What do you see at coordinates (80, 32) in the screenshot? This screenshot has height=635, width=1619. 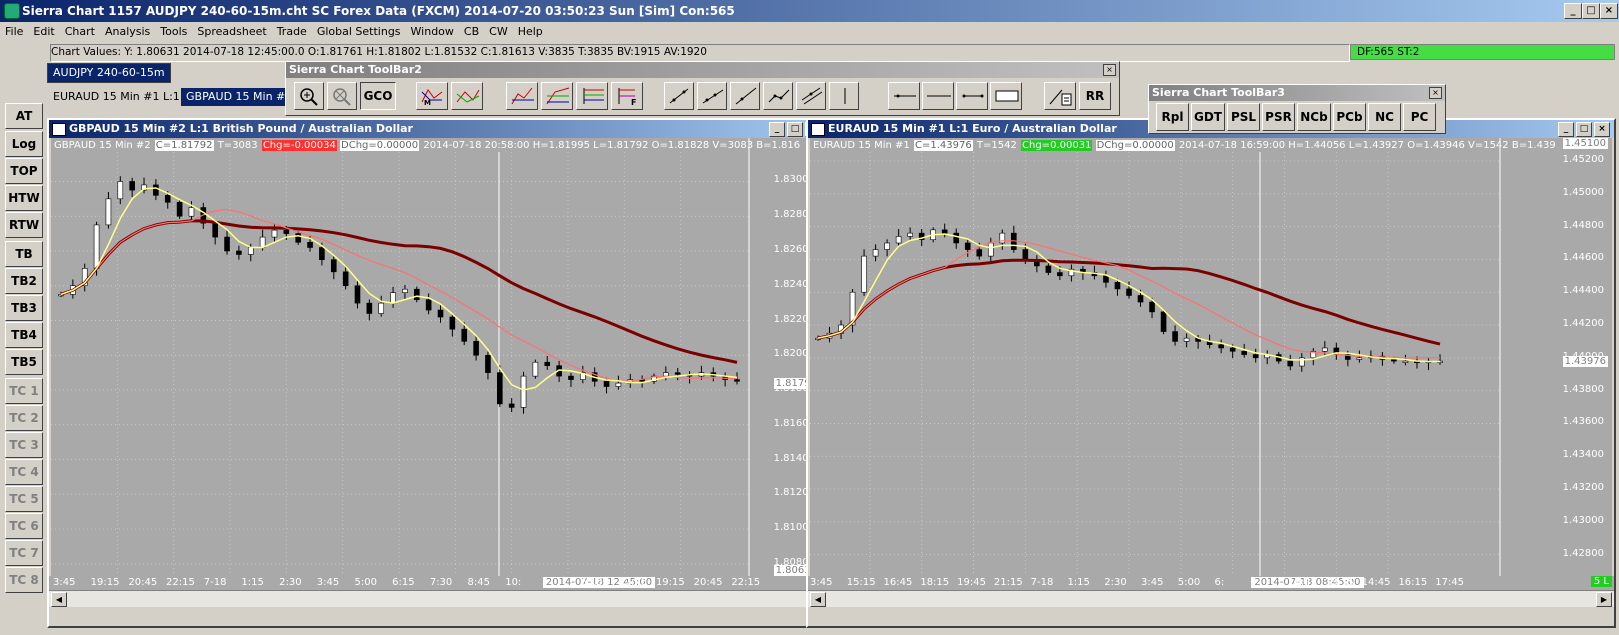 I see `menu-chart: Chart` at bounding box center [80, 32].